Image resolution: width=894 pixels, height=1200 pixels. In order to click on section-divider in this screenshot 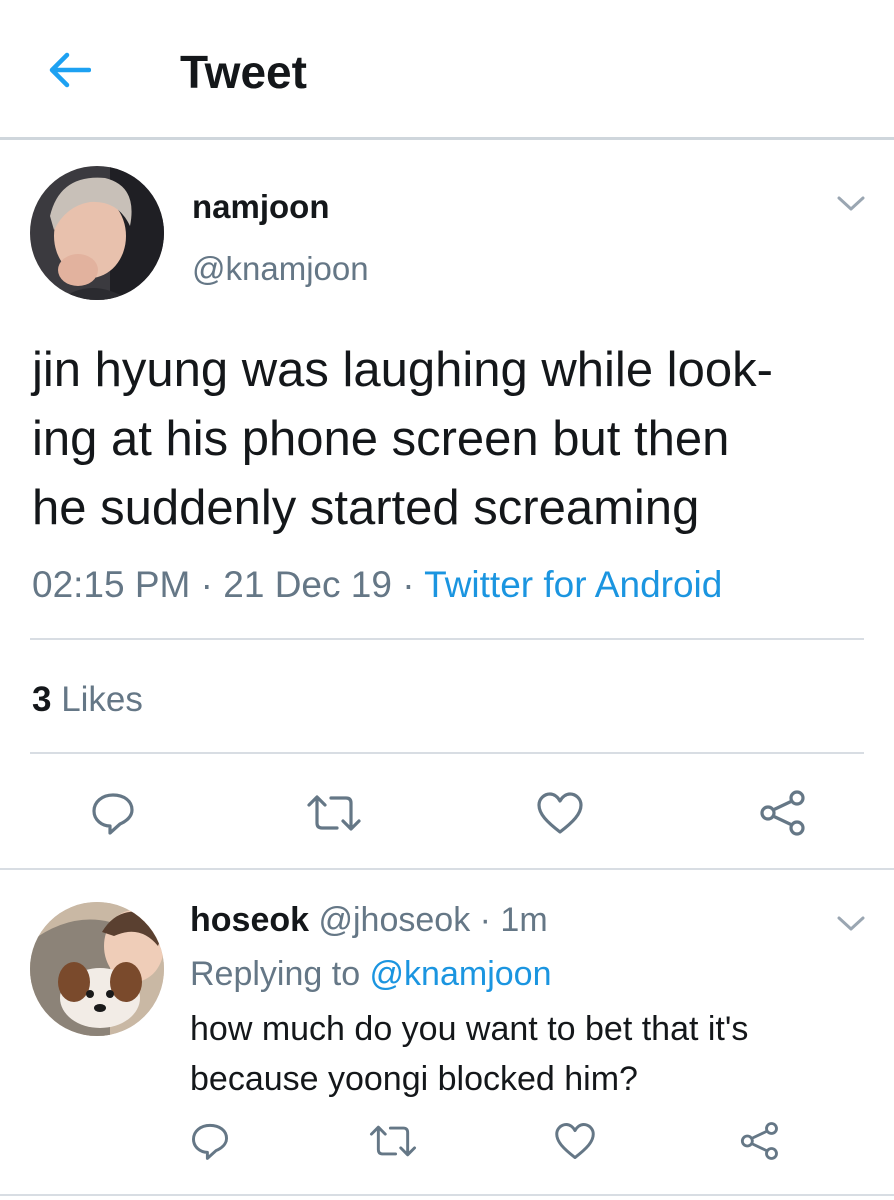, I will do `click(447, 869)`.